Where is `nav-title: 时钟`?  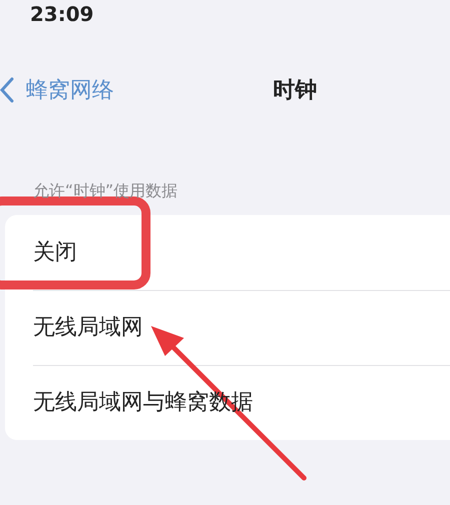
nav-title: 时钟 is located at coordinates (295, 91).